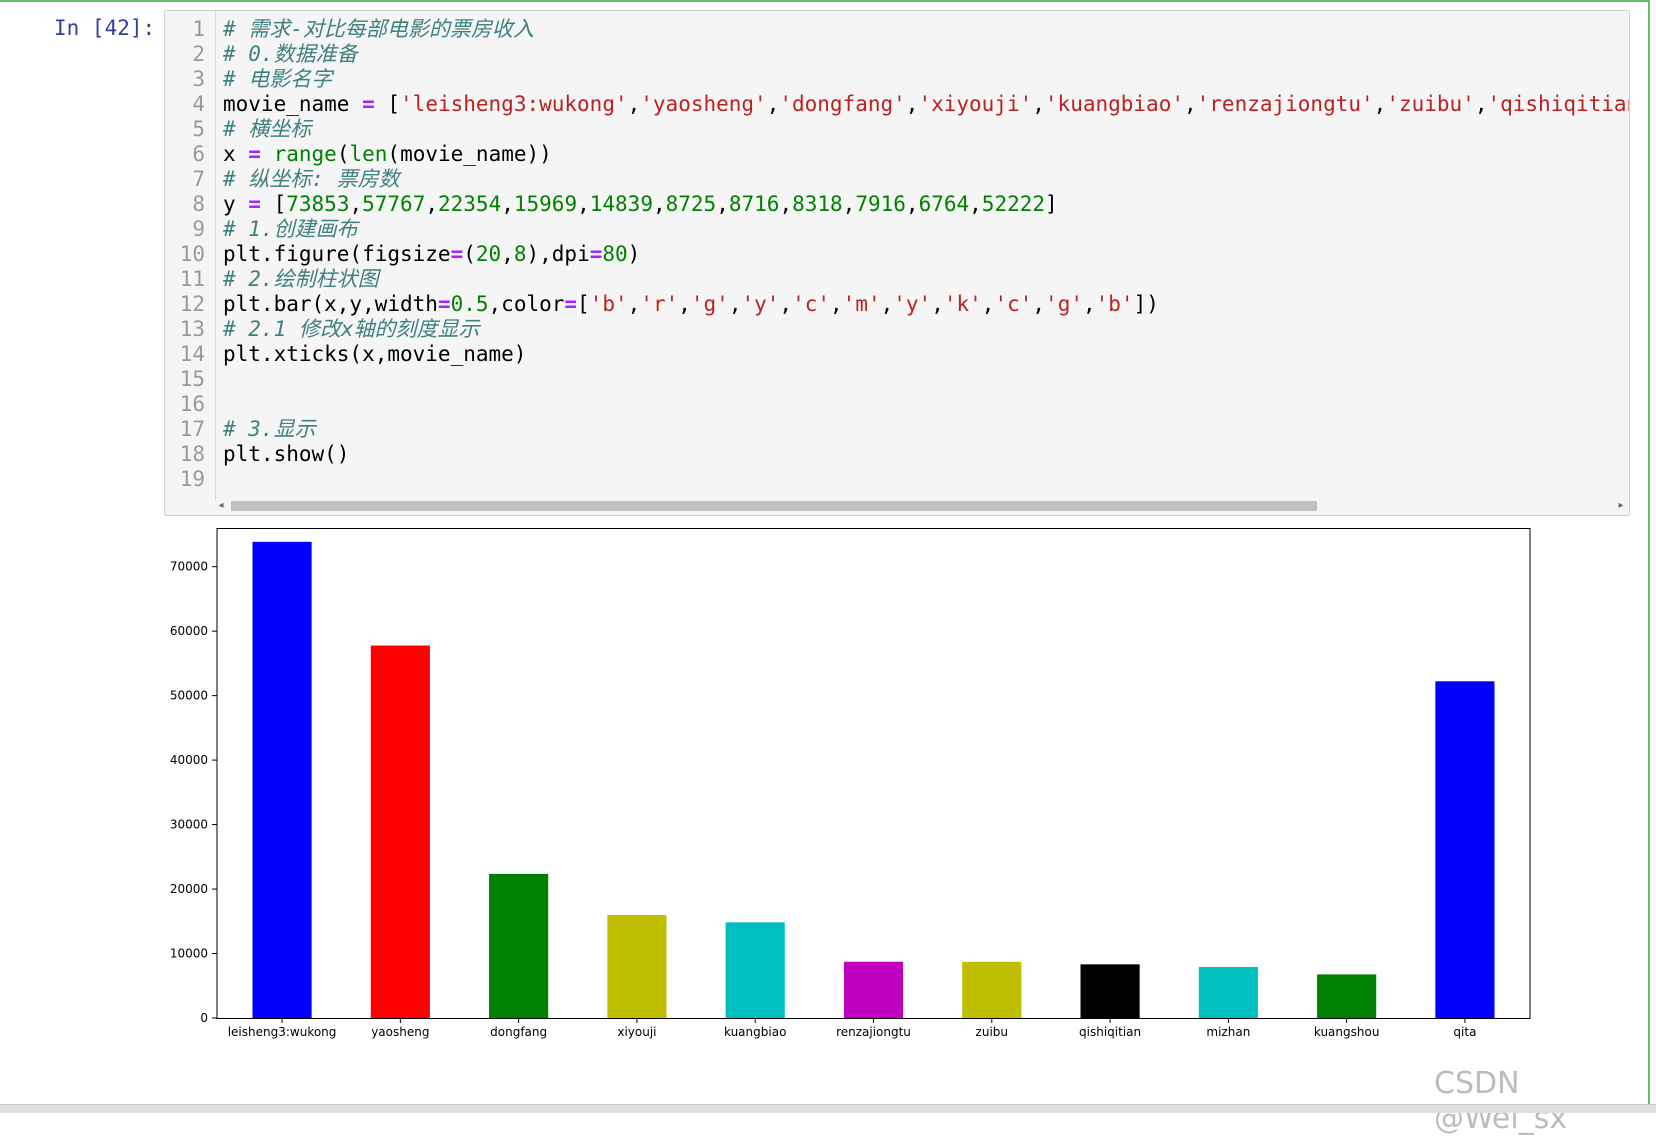  I want to click on code-token: plt.show(), so click(286, 454).